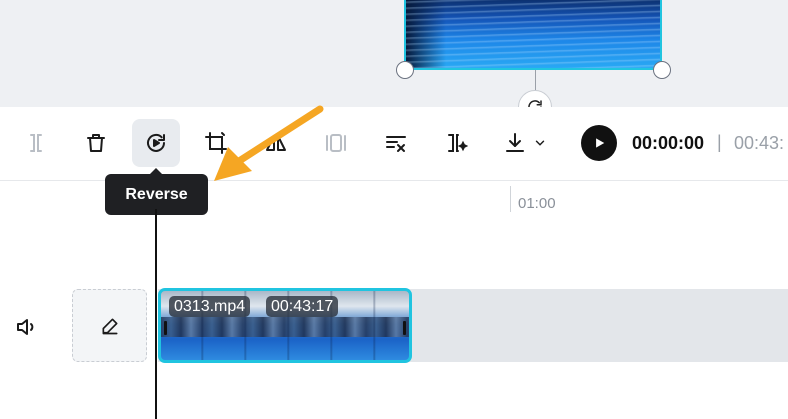 Image resolution: width=788 pixels, height=419 pixels. Describe the element at coordinates (510, 199) in the screenshot. I see `ruler-tick` at that location.